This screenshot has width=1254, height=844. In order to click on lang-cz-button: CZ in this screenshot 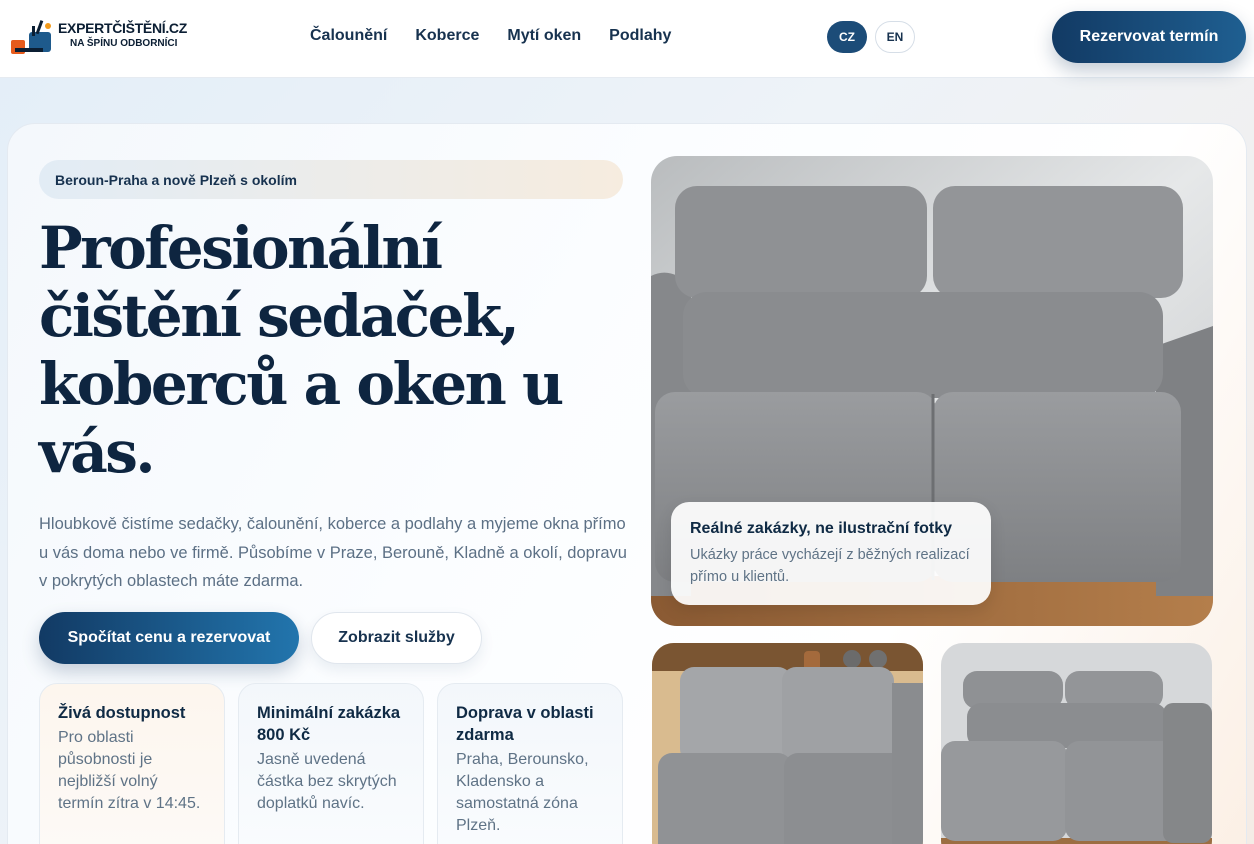, I will do `click(847, 37)`.